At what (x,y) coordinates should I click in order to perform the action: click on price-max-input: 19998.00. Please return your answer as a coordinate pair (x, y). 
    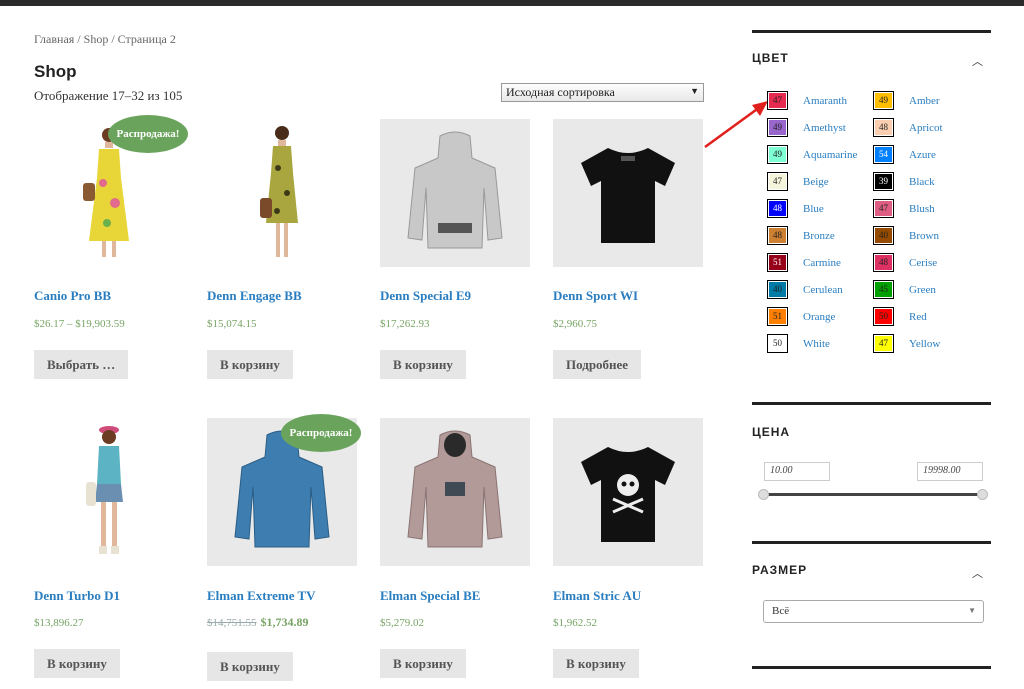
    Looking at the image, I should click on (950, 471).